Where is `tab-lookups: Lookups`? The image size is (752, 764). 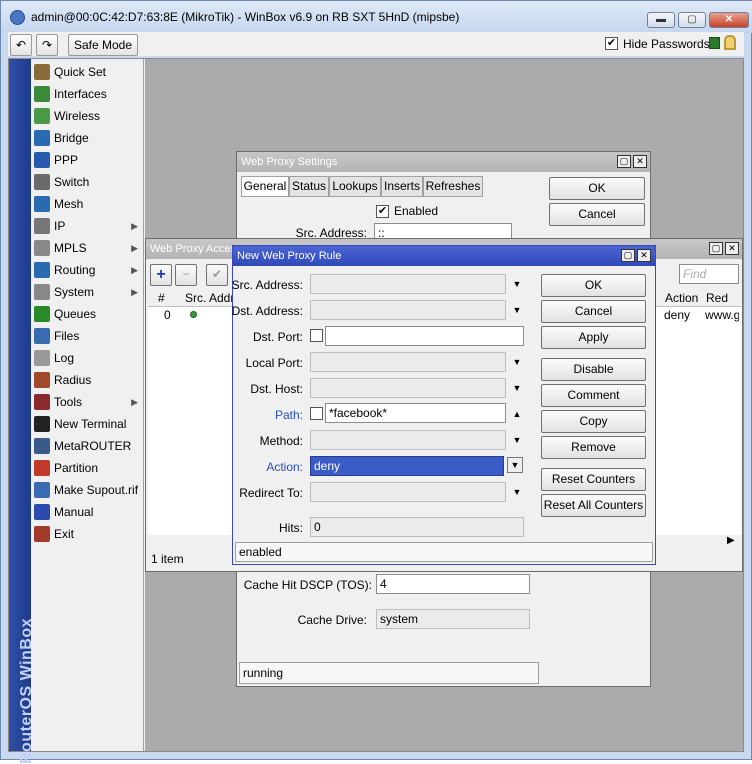
tab-lookups: Lookups is located at coordinates (355, 186).